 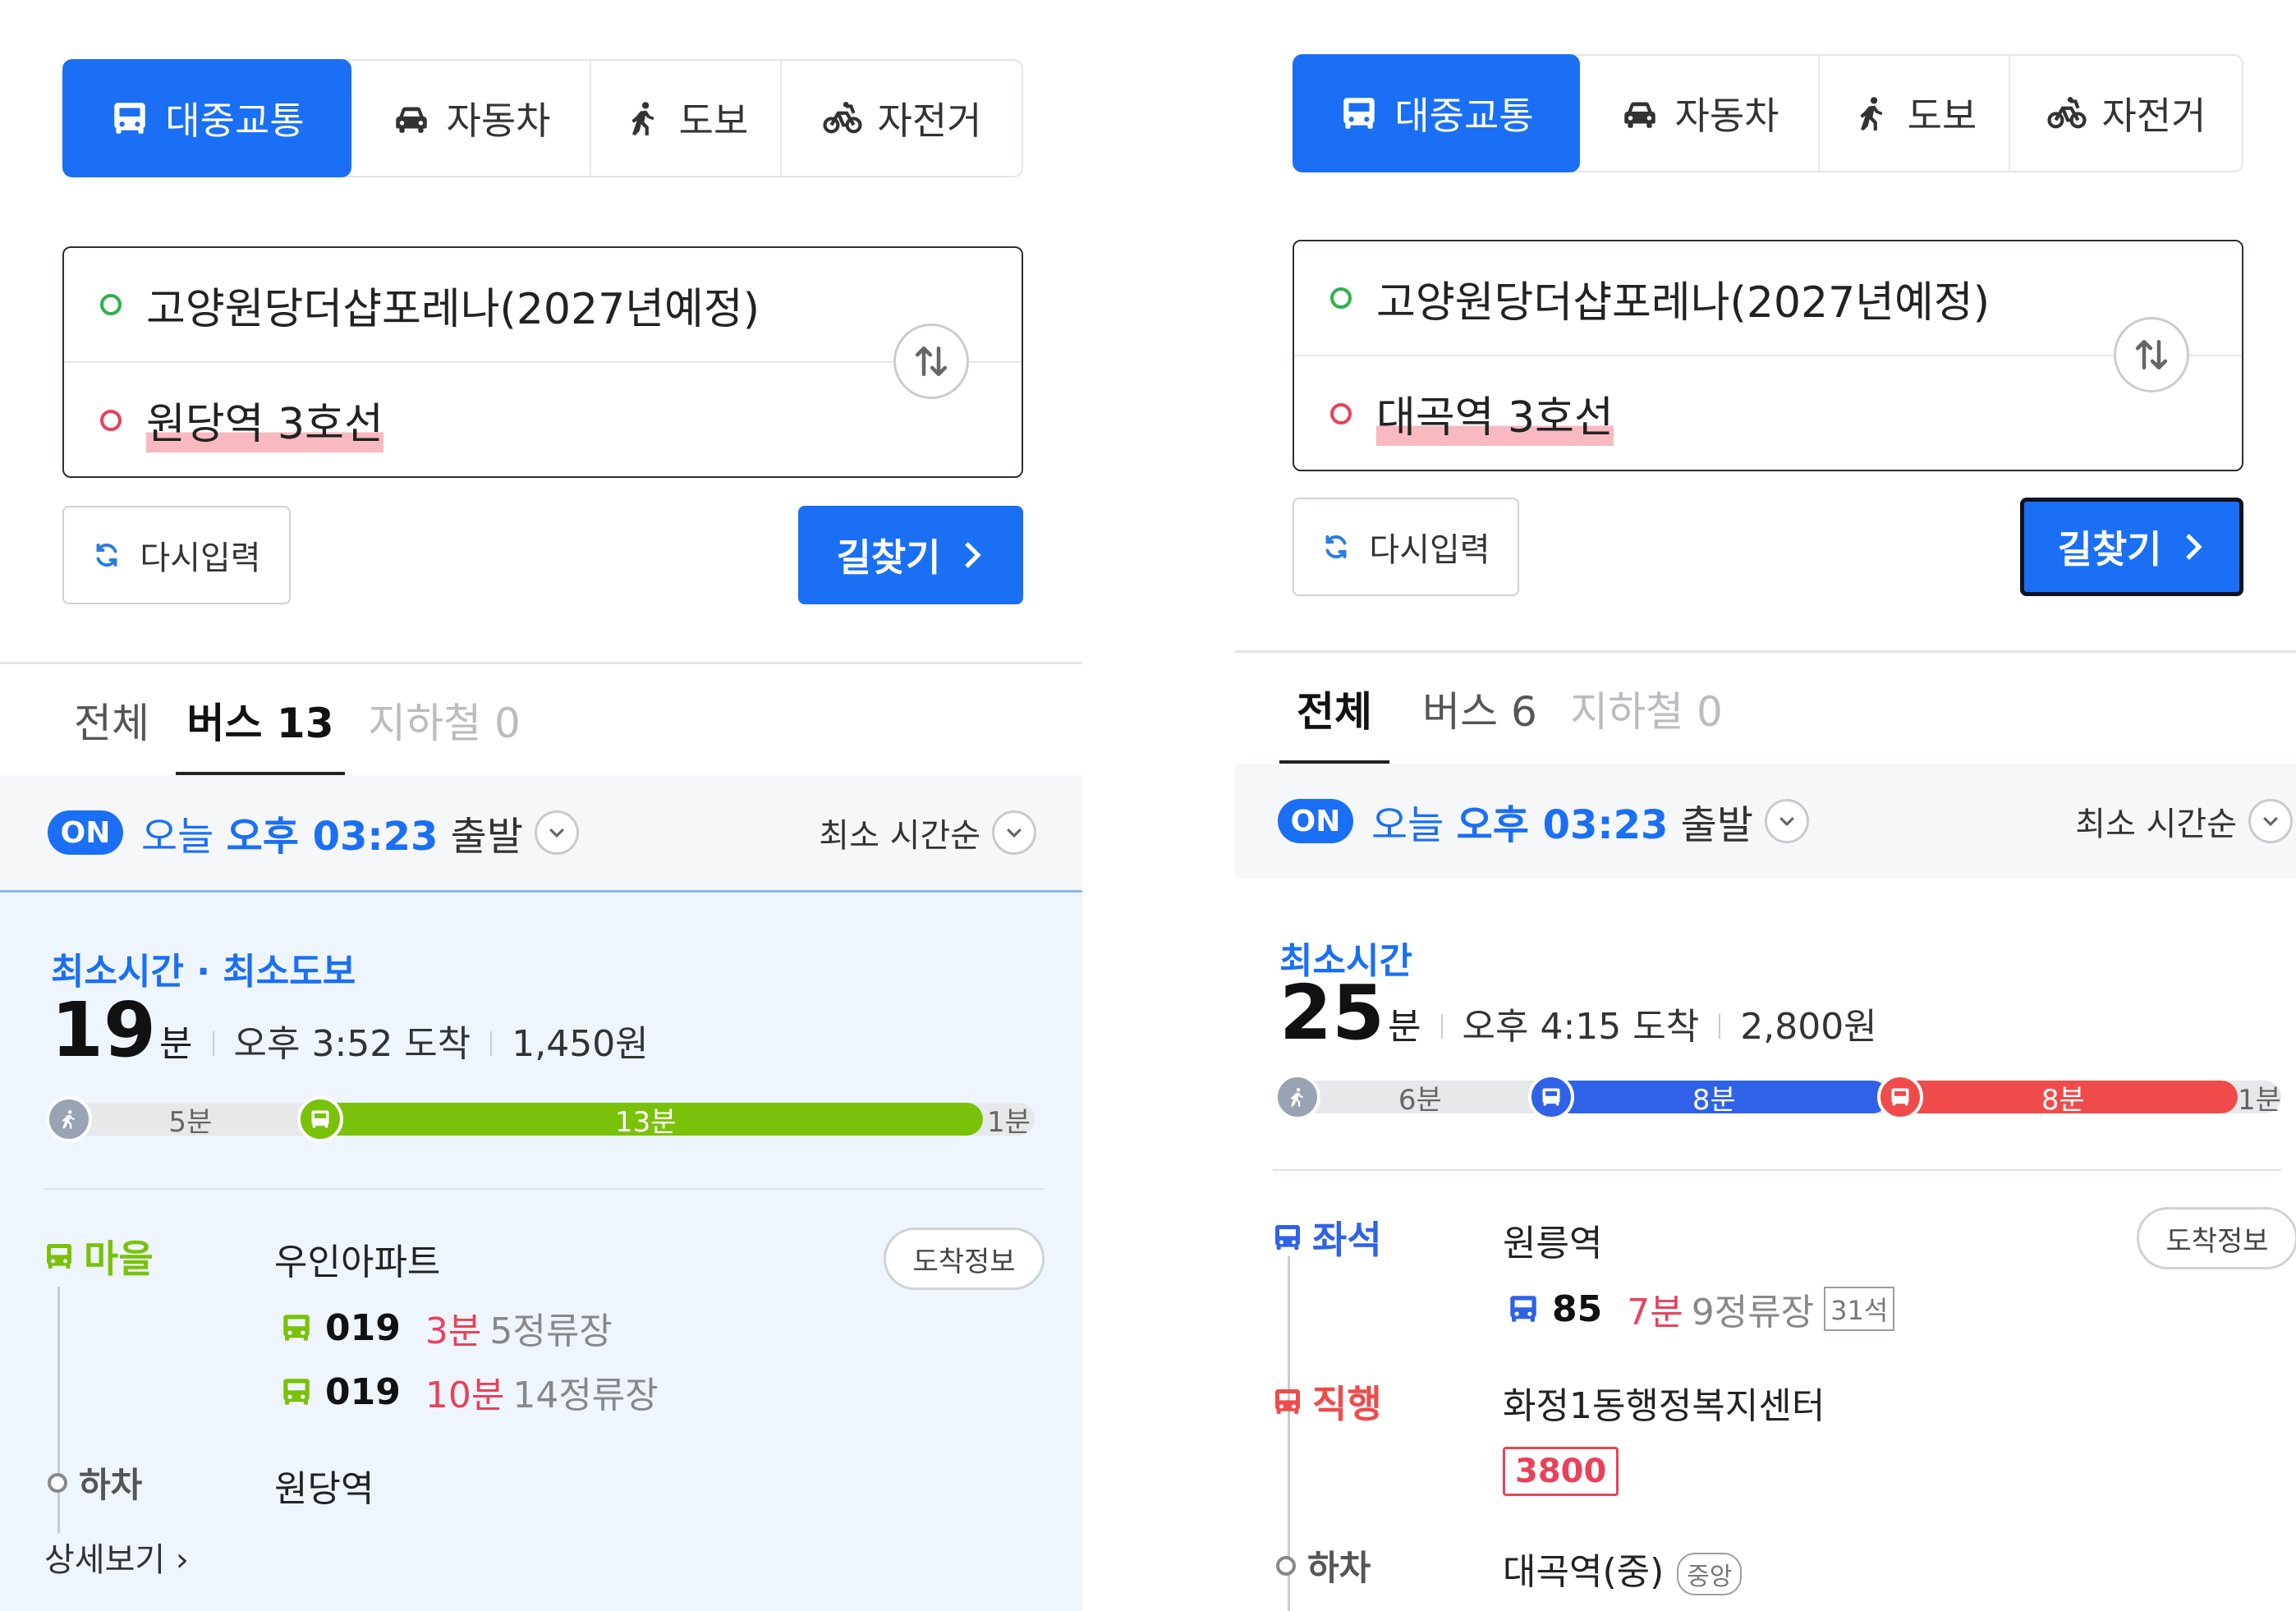 I want to click on transport-mode-tabs: 대중교통 자동차 도보 자전거, so click(x=543, y=118).